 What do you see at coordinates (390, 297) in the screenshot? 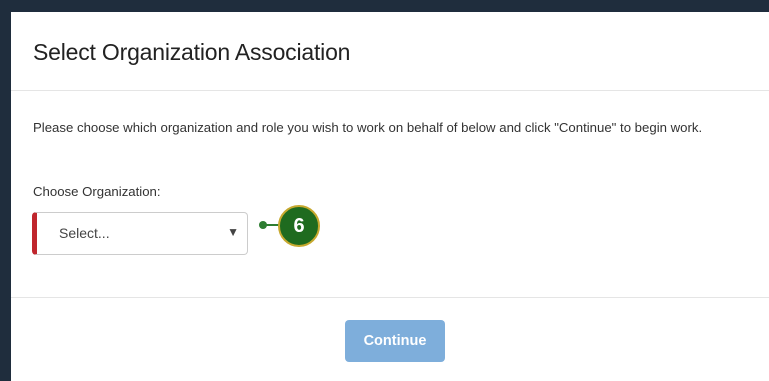
I see `footer-divider` at bounding box center [390, 297].